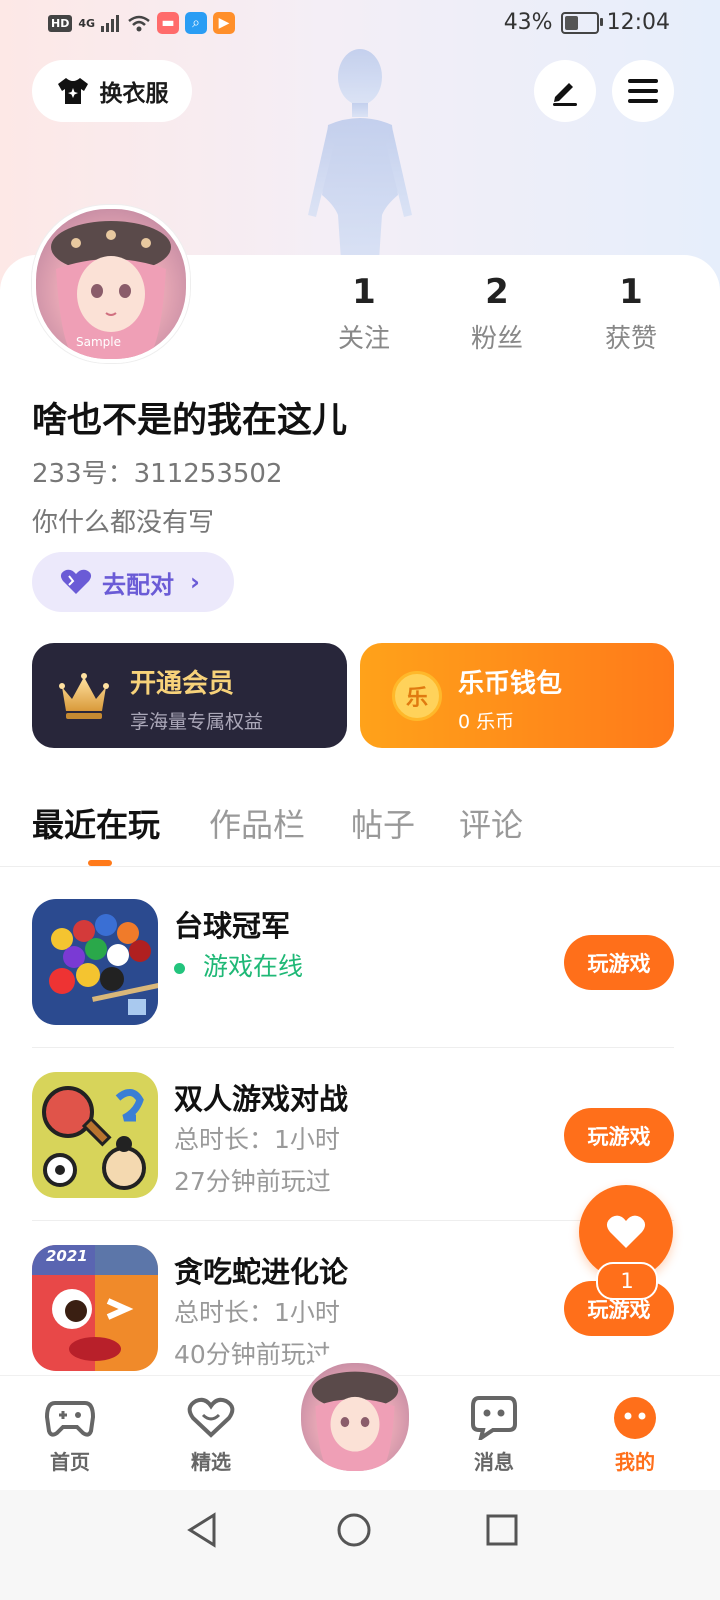  What do you see at coordinates (190, 421) in the screenshot?
I see `nickname: 啥也不是的我在这儿` at bounding box center [190, 421].